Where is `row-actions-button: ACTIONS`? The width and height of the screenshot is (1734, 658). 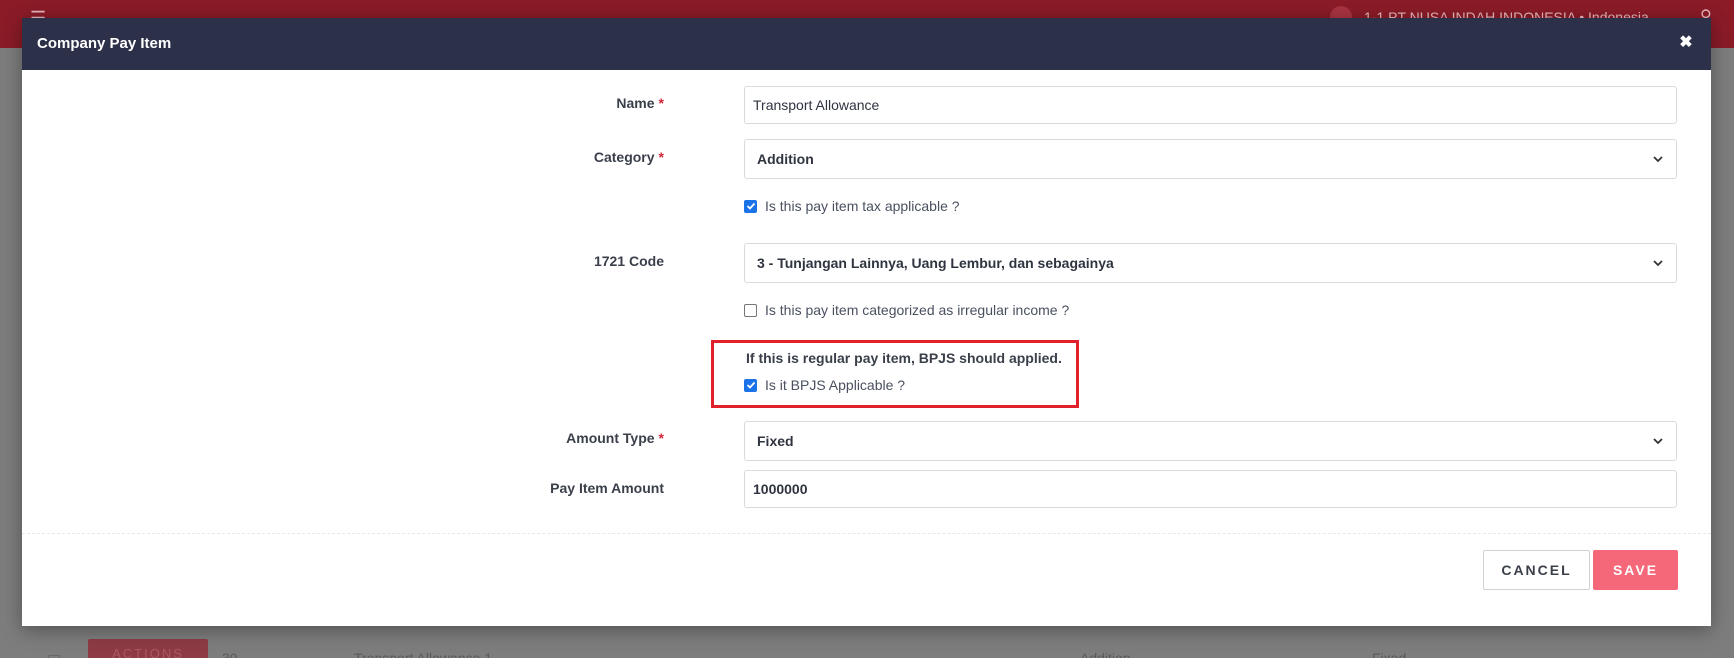 row-actions-button: ACTIONS is located at coordinates (148, 648).